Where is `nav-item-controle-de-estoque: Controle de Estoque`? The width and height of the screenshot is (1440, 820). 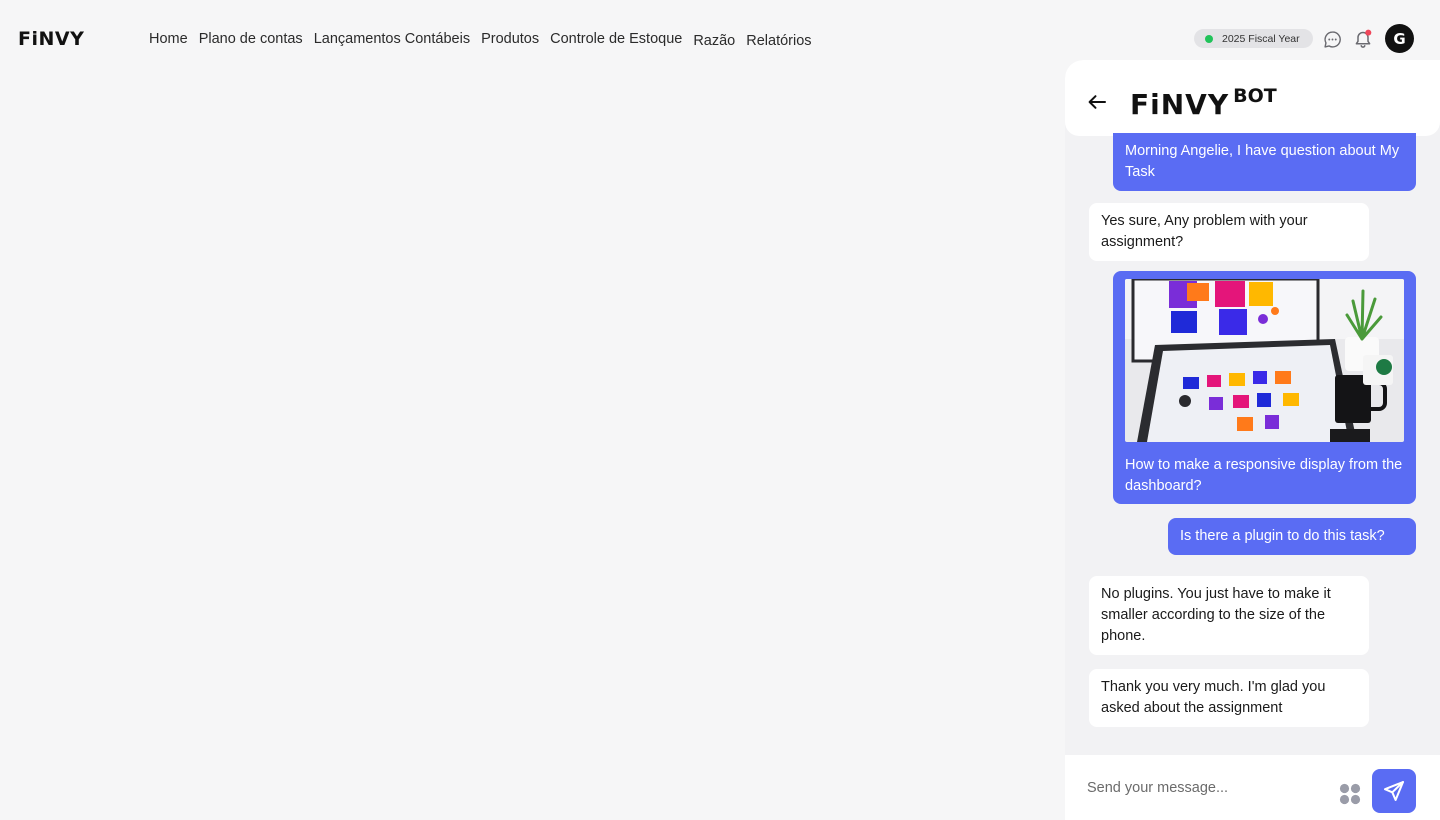 nav-item-controle-de-estoque: Controle de Estoque is located at coordinates (616, 39).